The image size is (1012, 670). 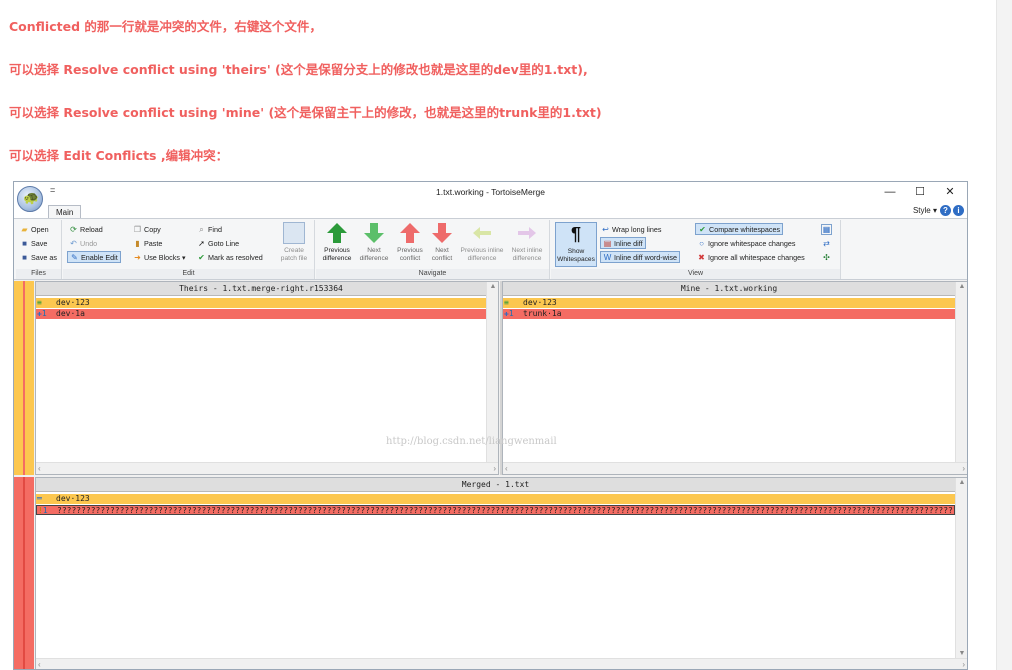 I want to click on save-as-button: ■ Save as, so click(x=38, y=257).